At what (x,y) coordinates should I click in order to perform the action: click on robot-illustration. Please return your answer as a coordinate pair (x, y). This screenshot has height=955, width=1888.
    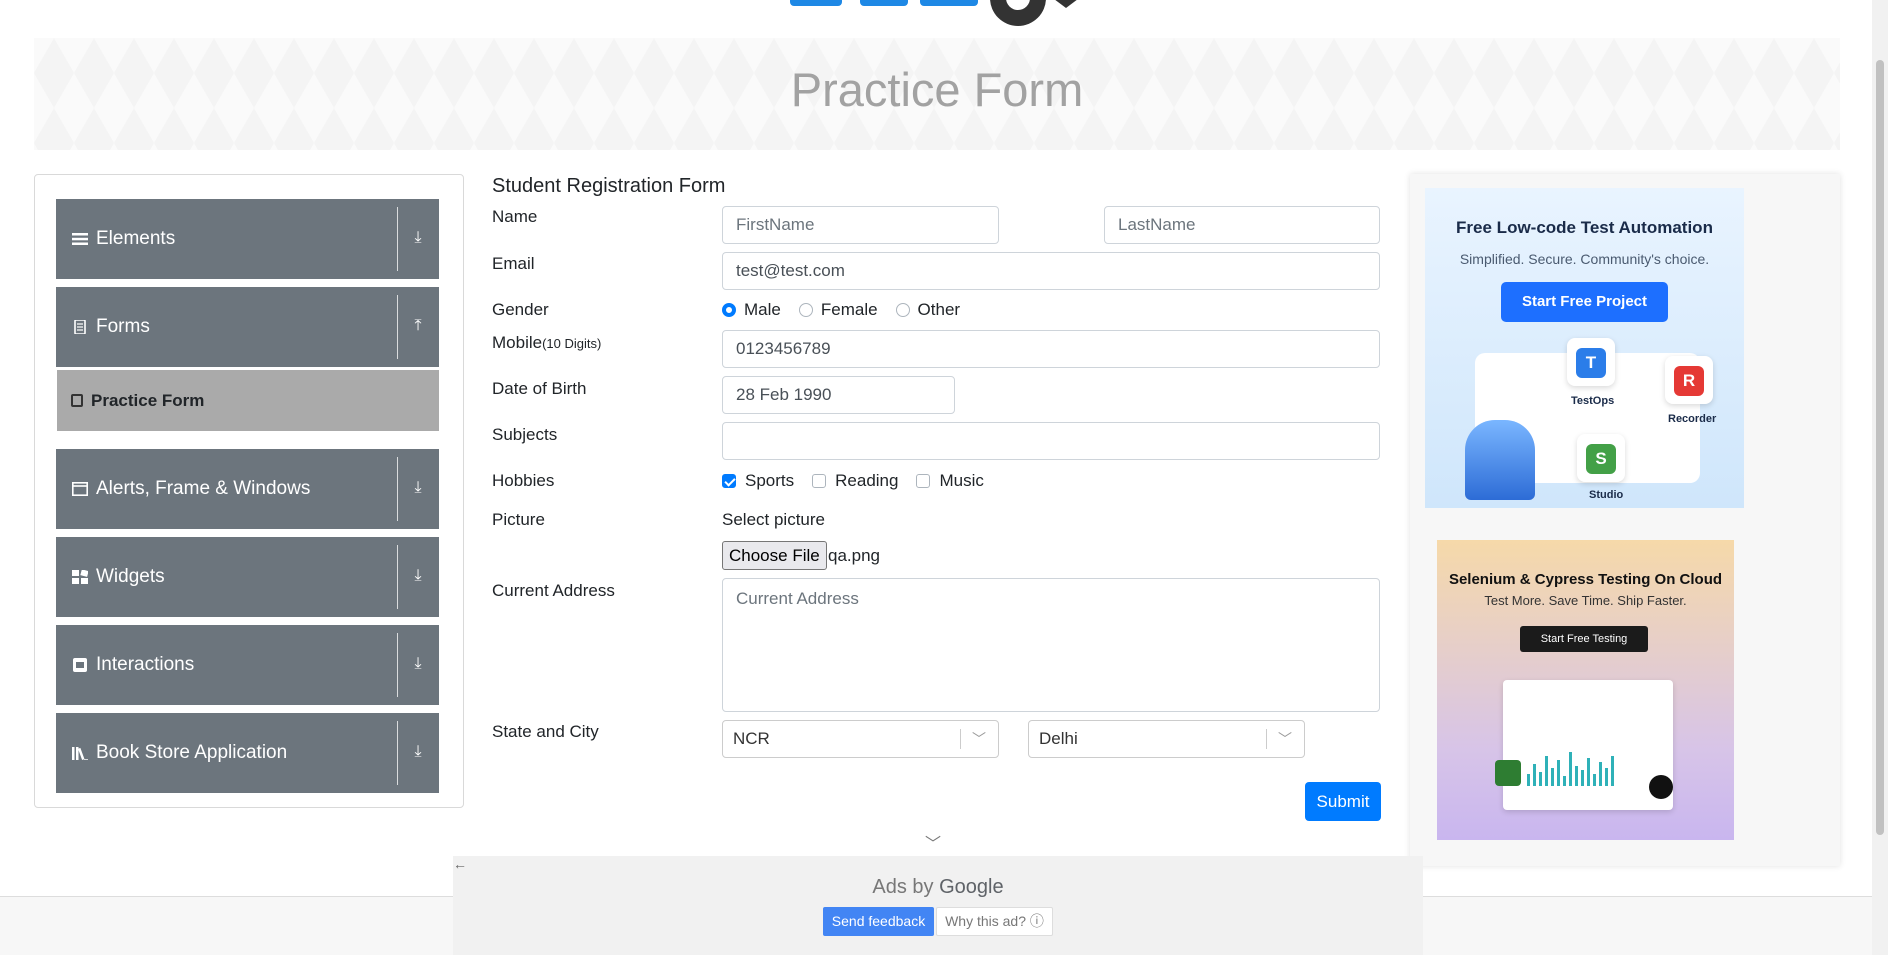
    Looking at the image, I should click on (1500, 460).